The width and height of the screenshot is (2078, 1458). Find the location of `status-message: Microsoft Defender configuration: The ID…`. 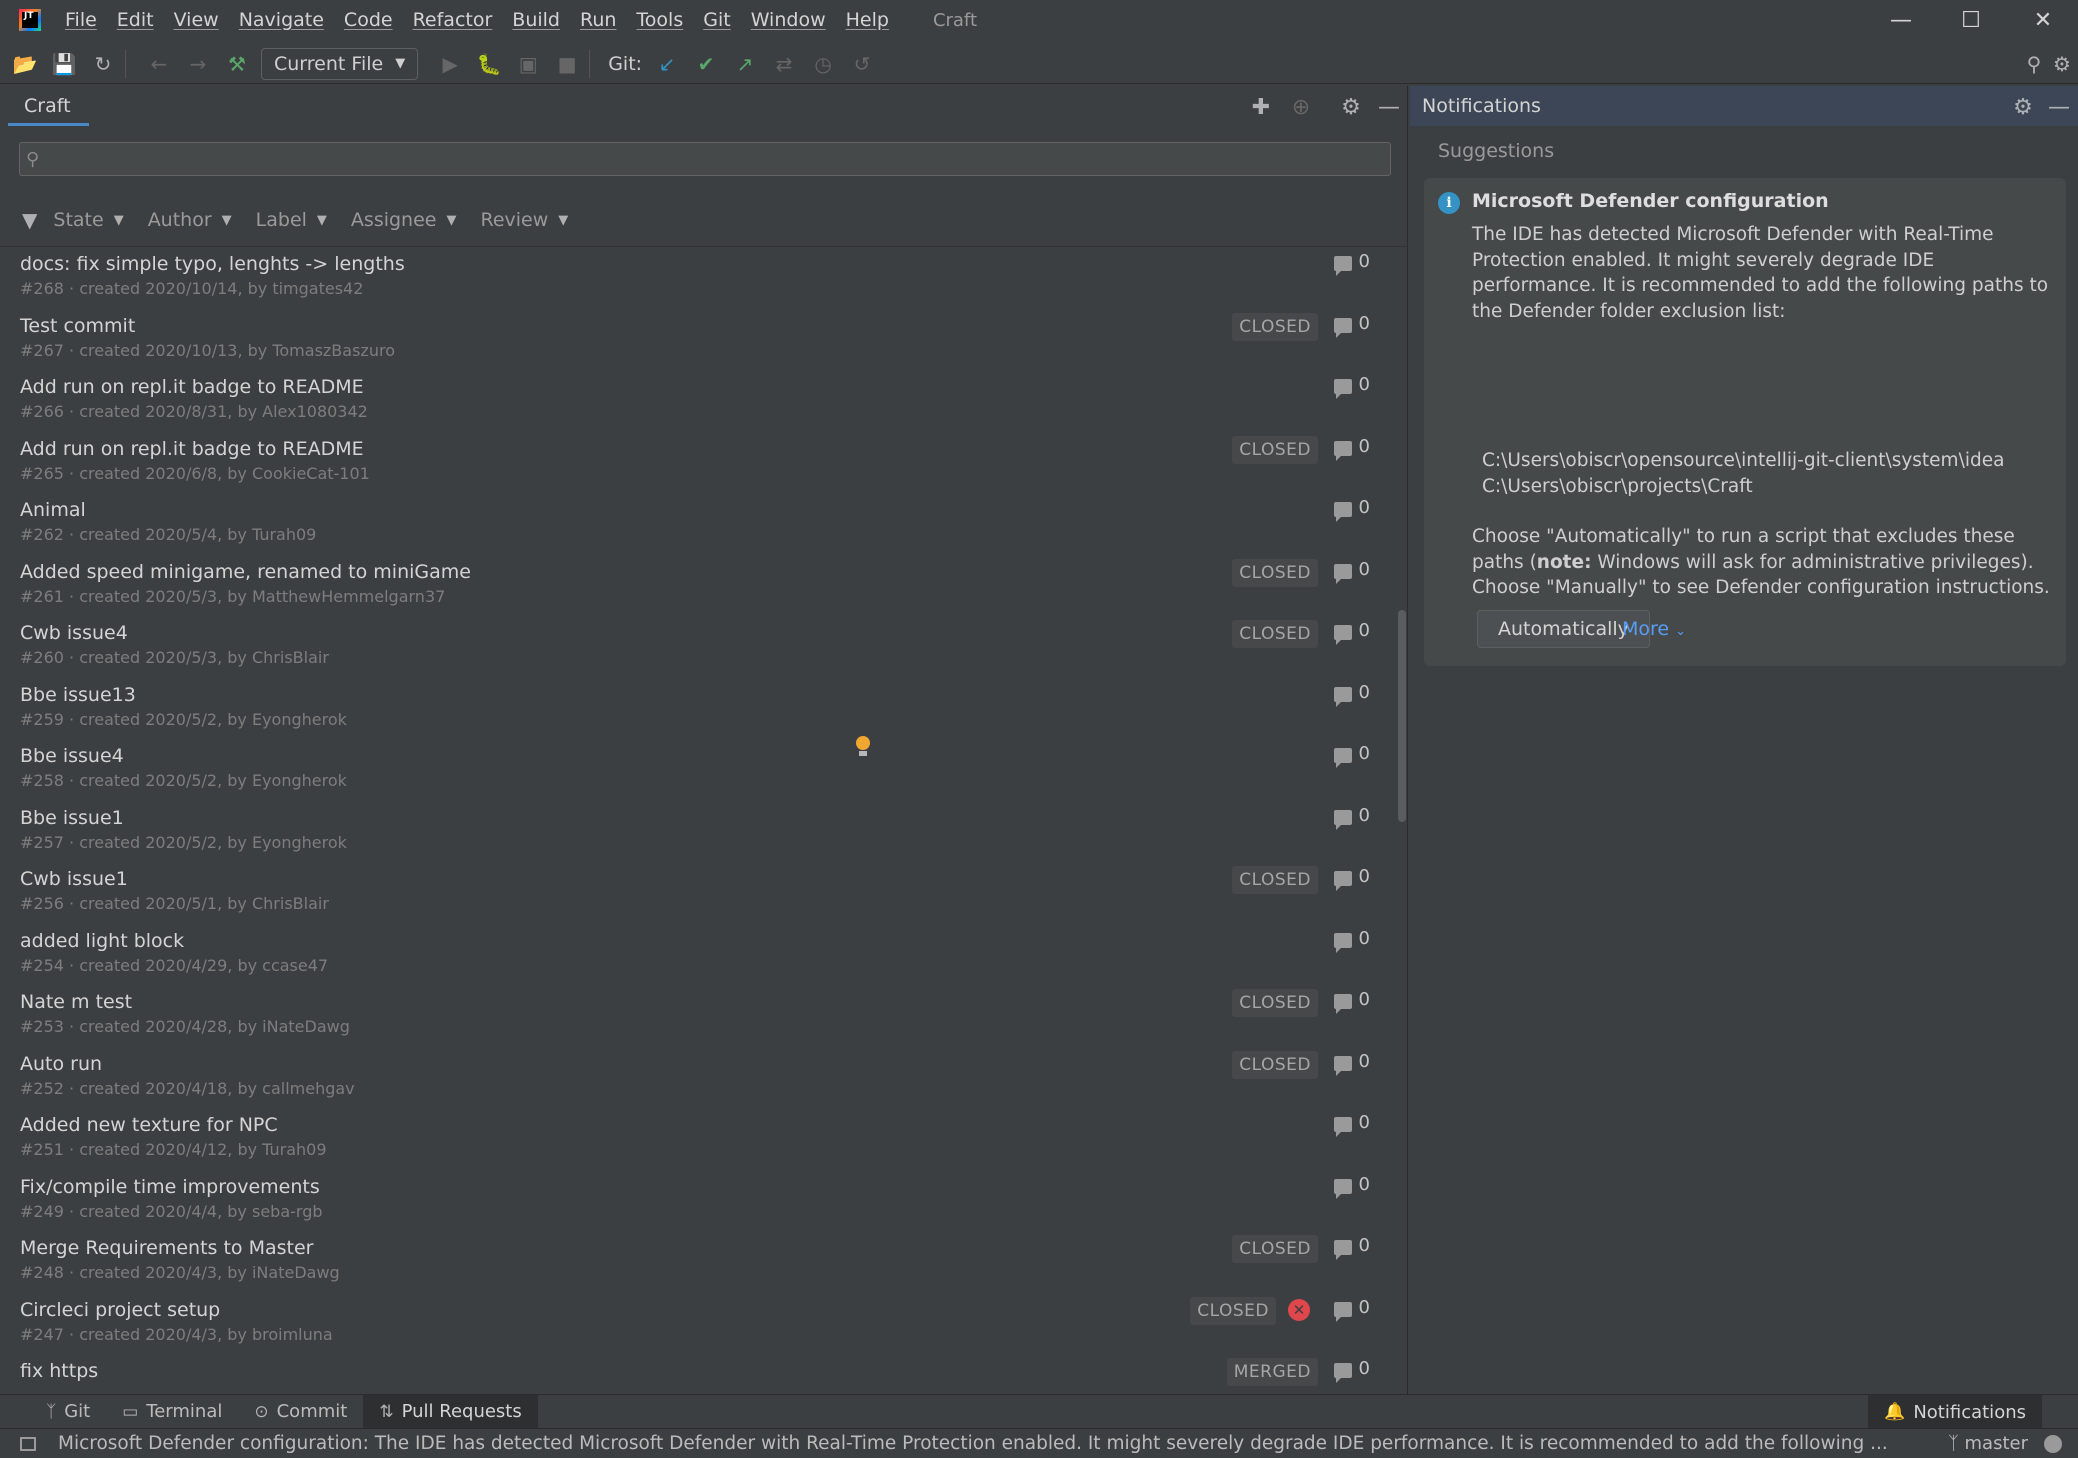

status-message: Microsoft Defender configuration: The ID… is located at coordinates (974, 1443).